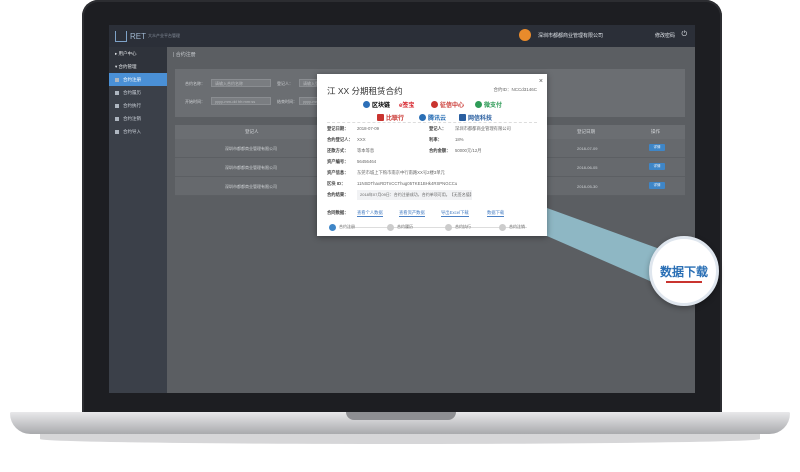 The height and width of the screenshot is (472, 800). Describe the element at coordinates (338, 161) in the screenshot. I see `field-label: 资产编号：` at that location.